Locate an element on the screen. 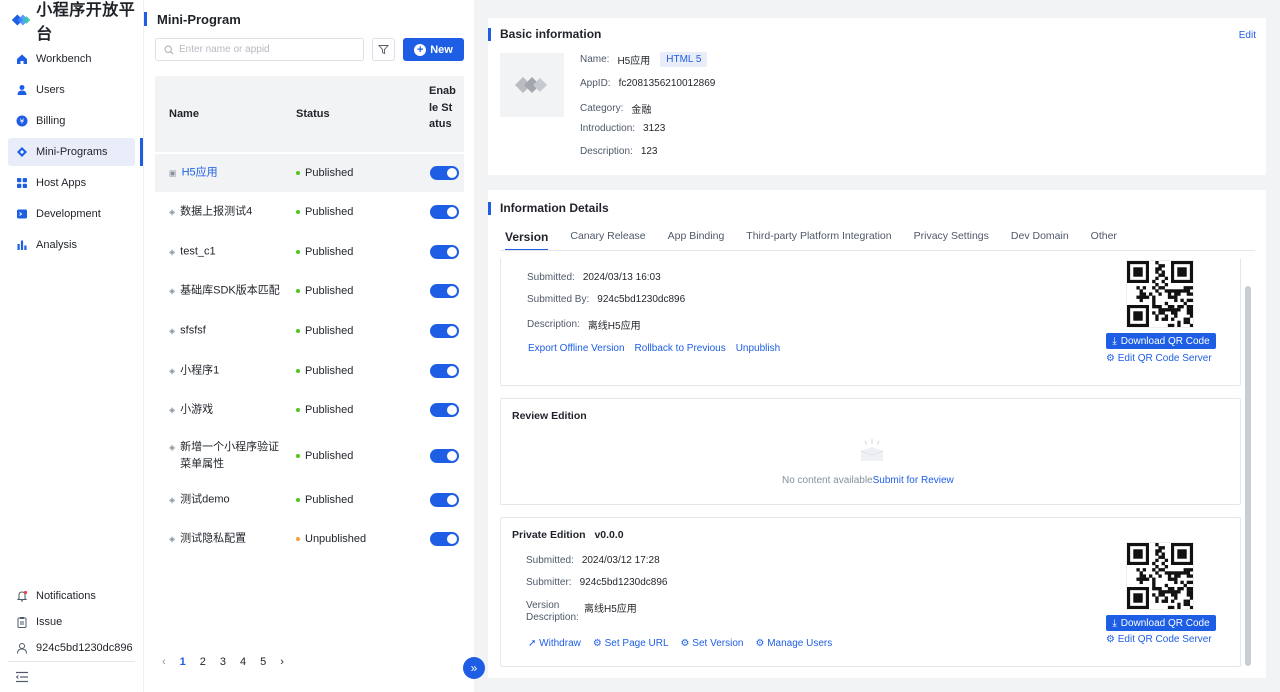 Image resolution: width=1280 pixels, height=692 pixels. row-name: ◈ 数据上报测试4 is located at coordinates (228, 212).